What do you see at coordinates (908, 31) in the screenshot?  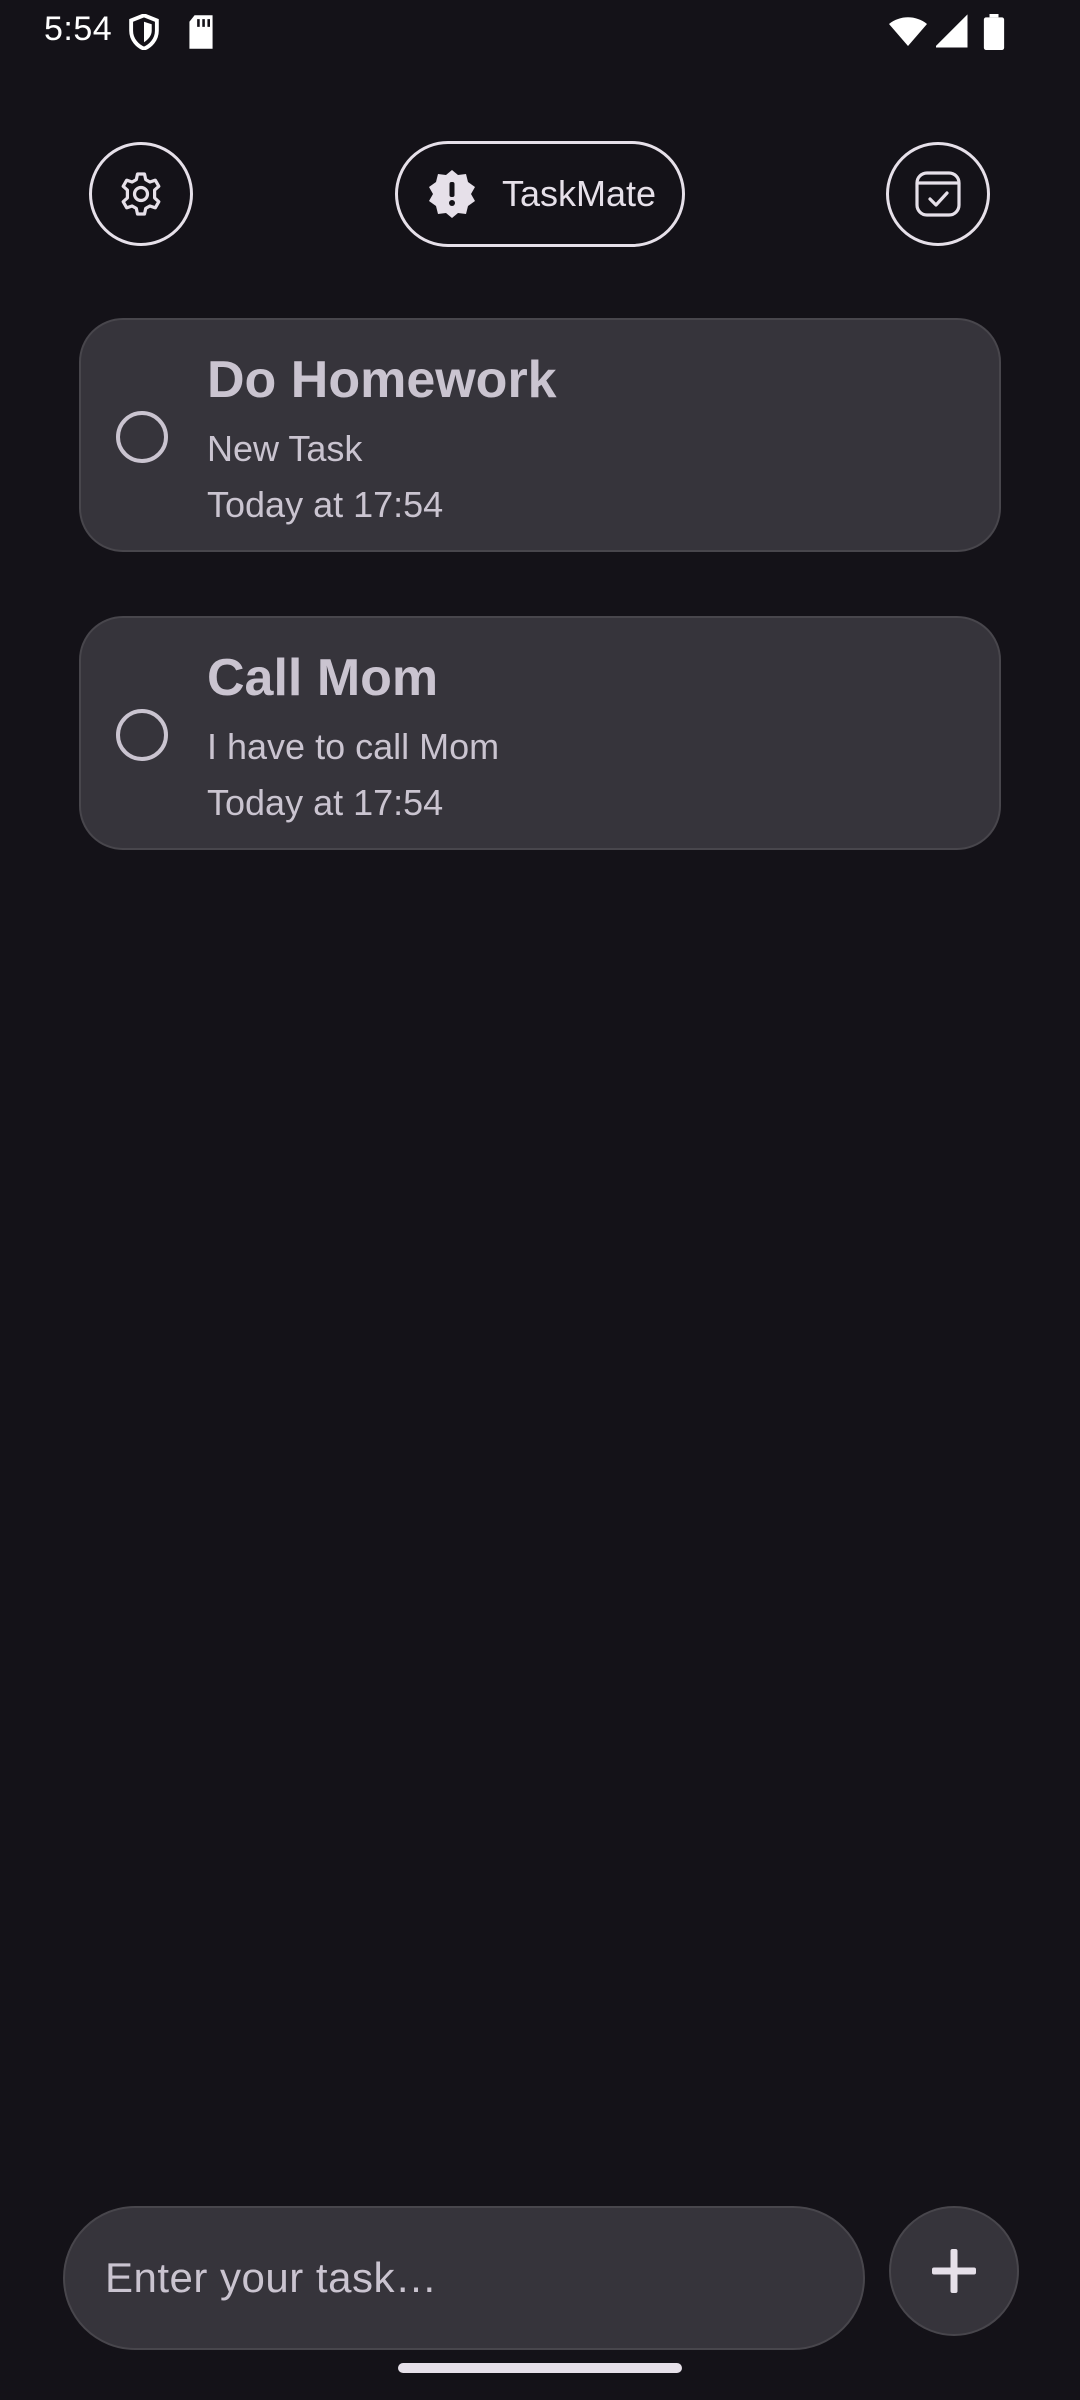 I see `wifi-icon` at bounding box center [908, 31].